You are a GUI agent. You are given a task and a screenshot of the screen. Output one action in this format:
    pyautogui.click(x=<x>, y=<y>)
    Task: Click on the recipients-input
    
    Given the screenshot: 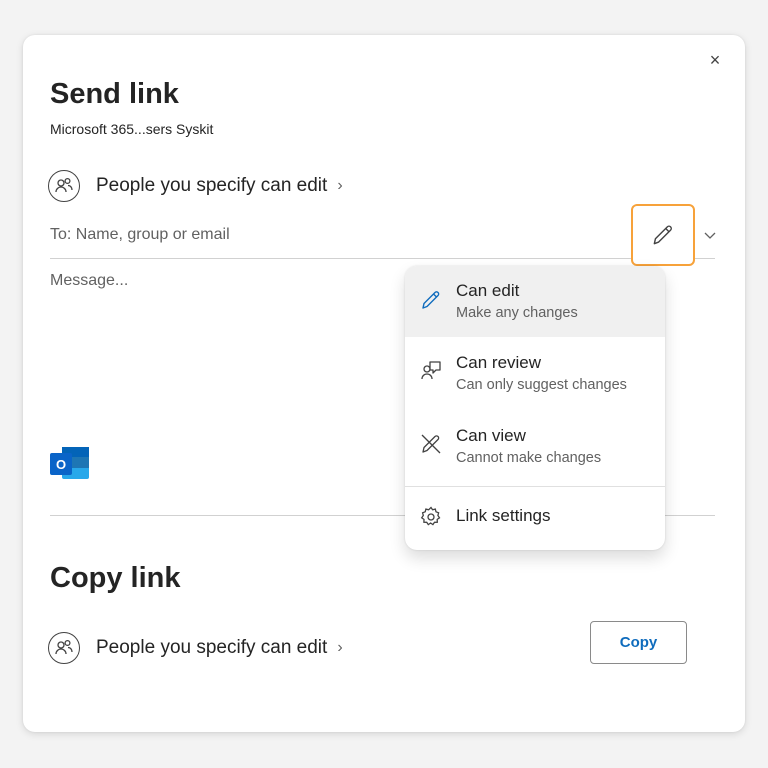 What is the action you would take?
    pyautogui.click(x=330, y=235)
    